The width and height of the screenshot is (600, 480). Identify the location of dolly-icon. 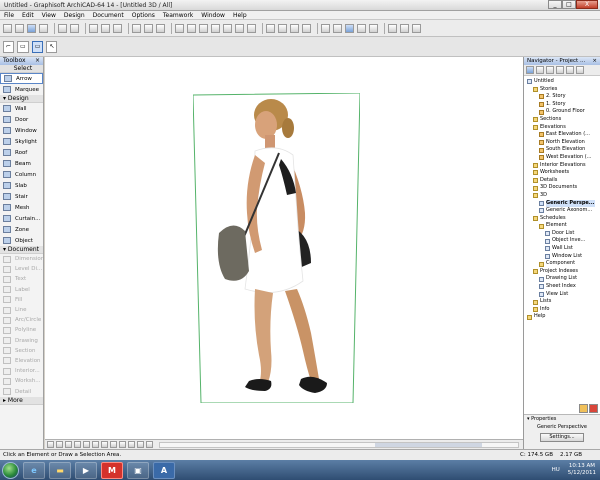
(140, 444).